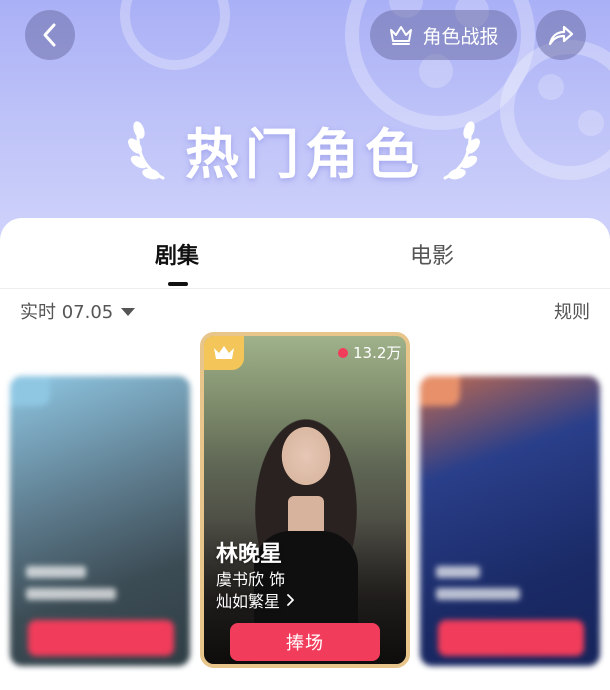 The width and height of the screenshot is (610, 690). Describe the element at coordinates (460, 36) in the screenshot. I see `role-report-label: 角色战报` at that location.